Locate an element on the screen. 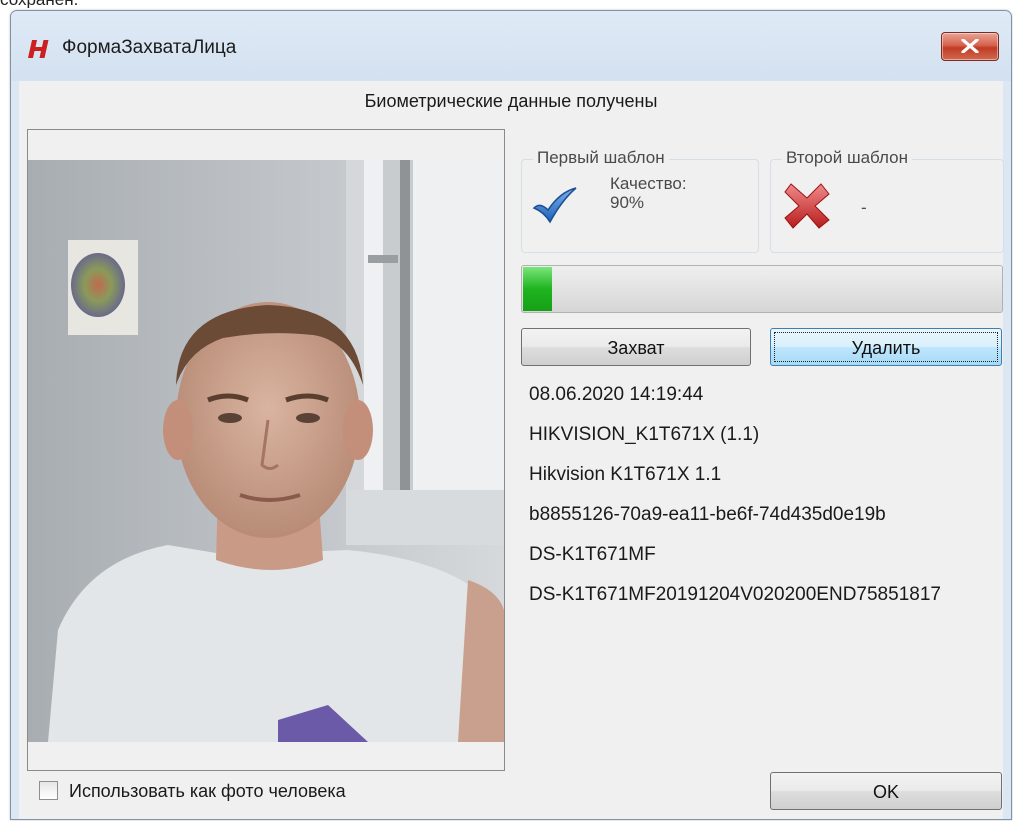 Image resolution: width=1013 pixels, height=821 pixels. close-icon is located at coordinates (970, 46).